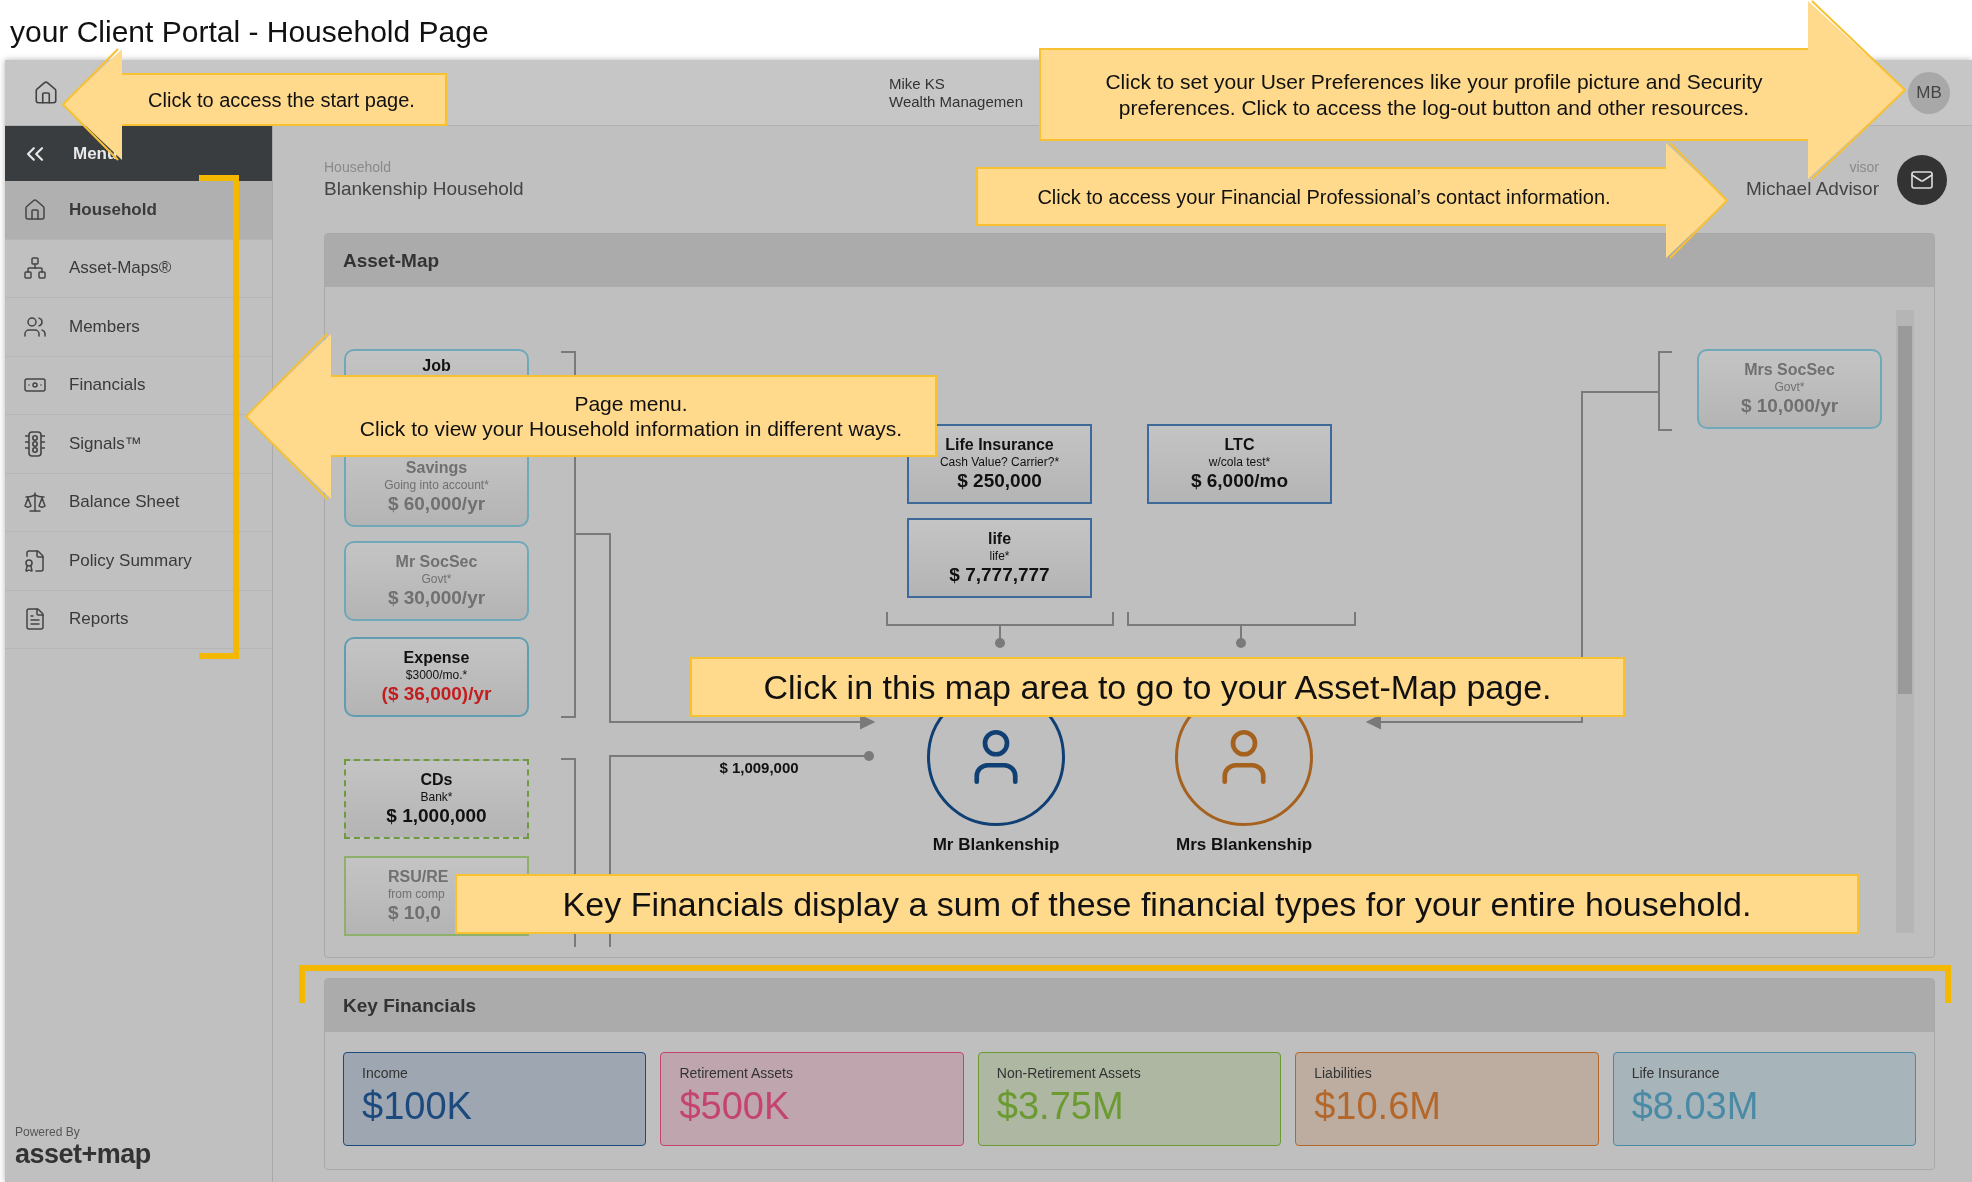 The width and height of the screenshot is (1972, 1182). I want to click on panel-title: Asset-Map, so click(1129, 260).